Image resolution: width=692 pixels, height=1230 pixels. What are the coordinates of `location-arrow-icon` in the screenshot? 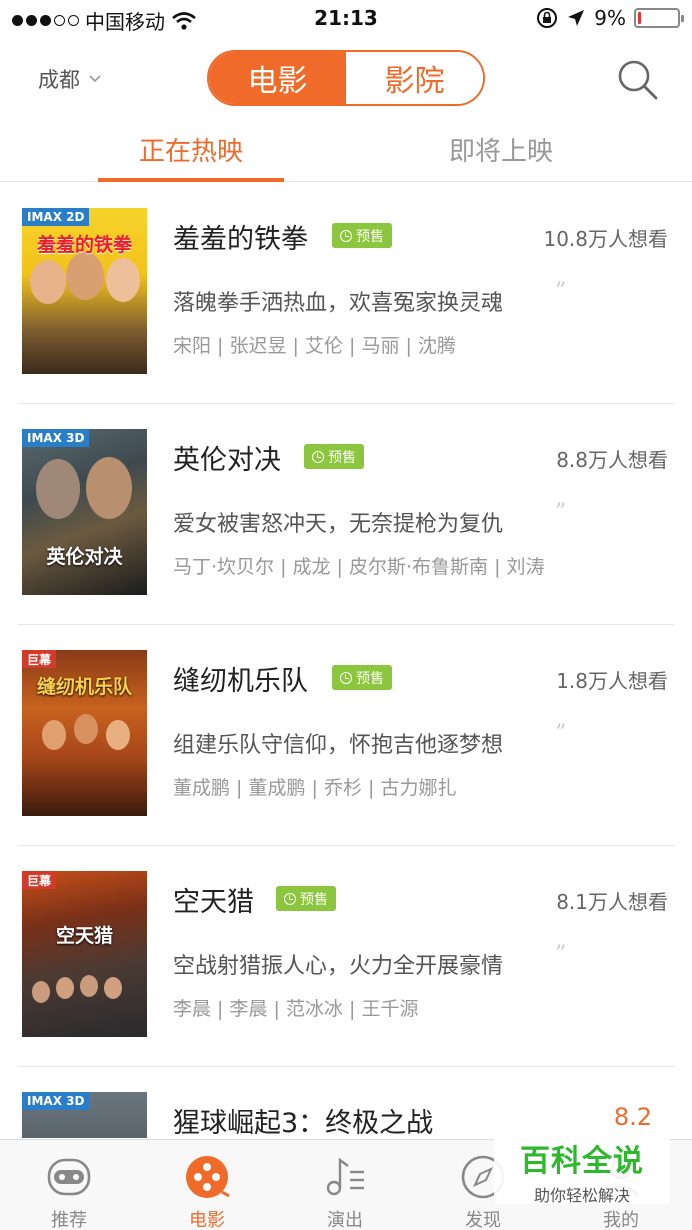 It's located at (576, 18).